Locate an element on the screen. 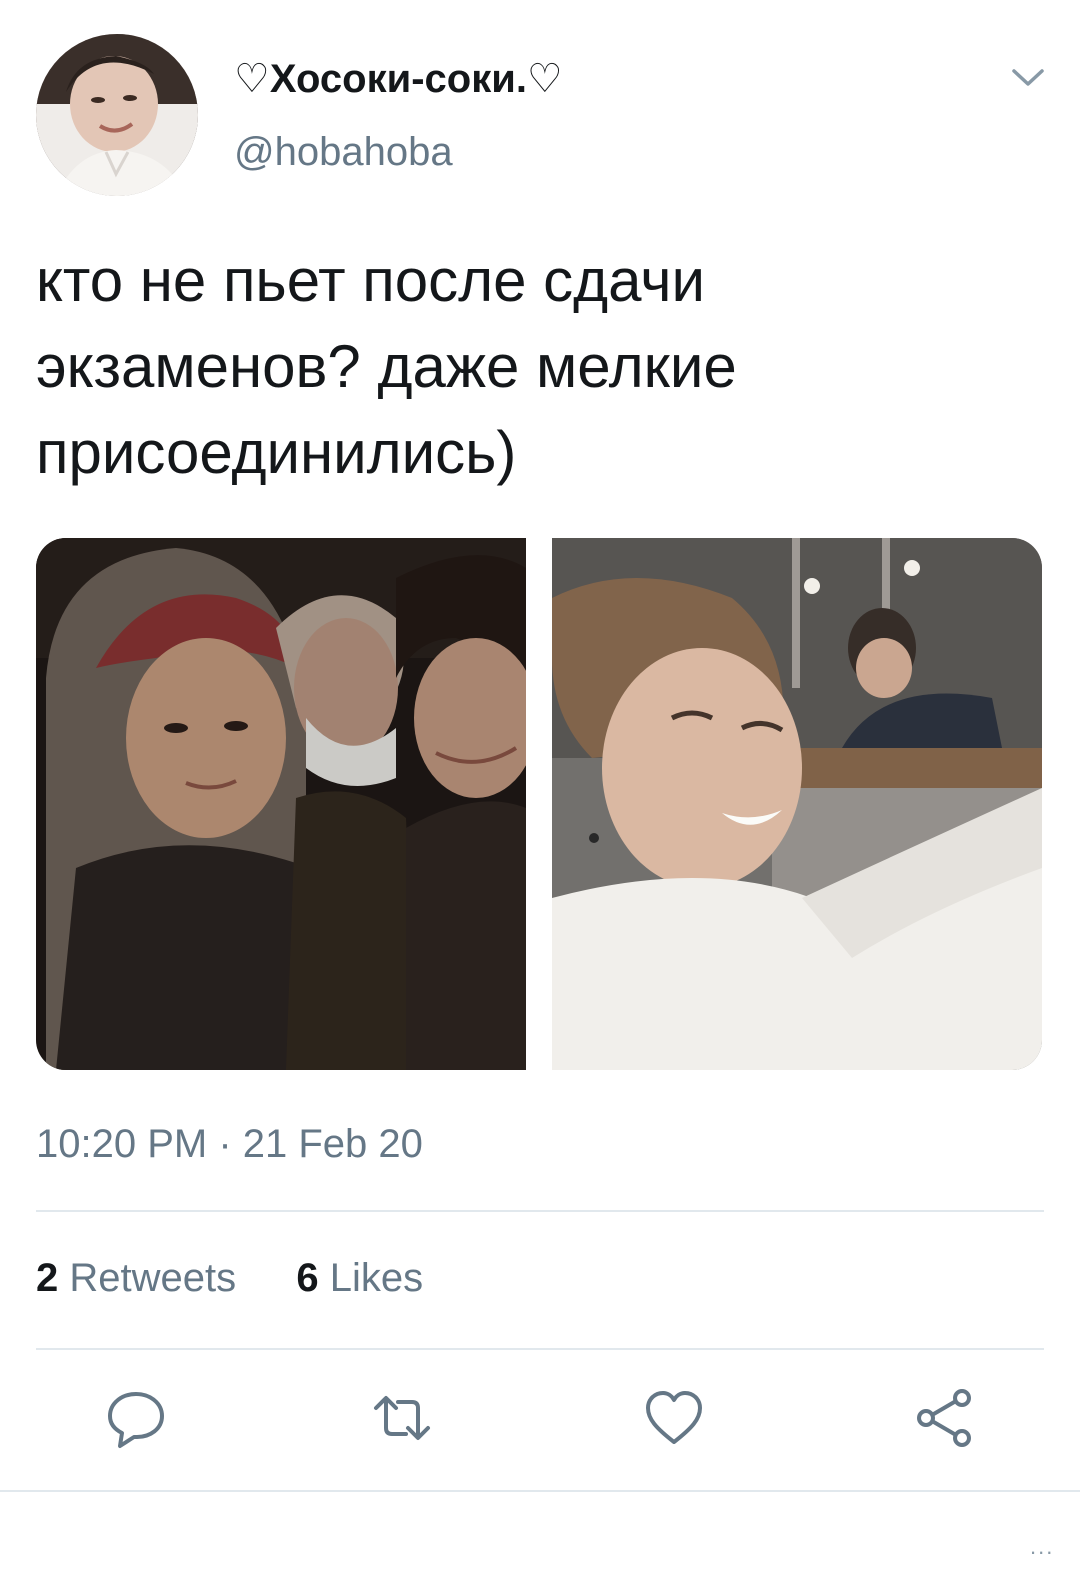 This screenshot has width=1080, height=1570. like-icon is located at coordinates (674, 1418).